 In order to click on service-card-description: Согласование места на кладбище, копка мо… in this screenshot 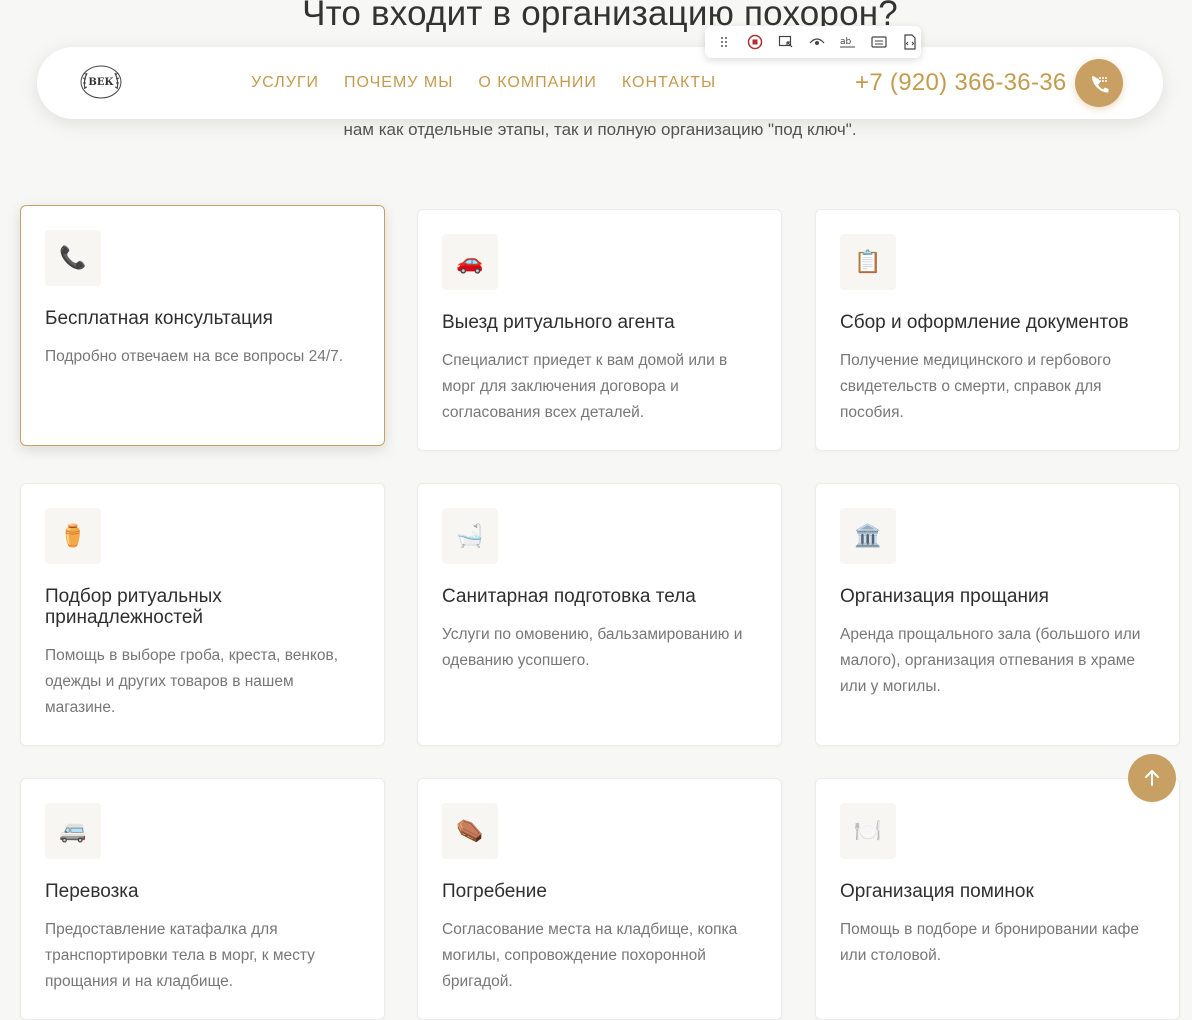, I will do `click(590, 955)`.